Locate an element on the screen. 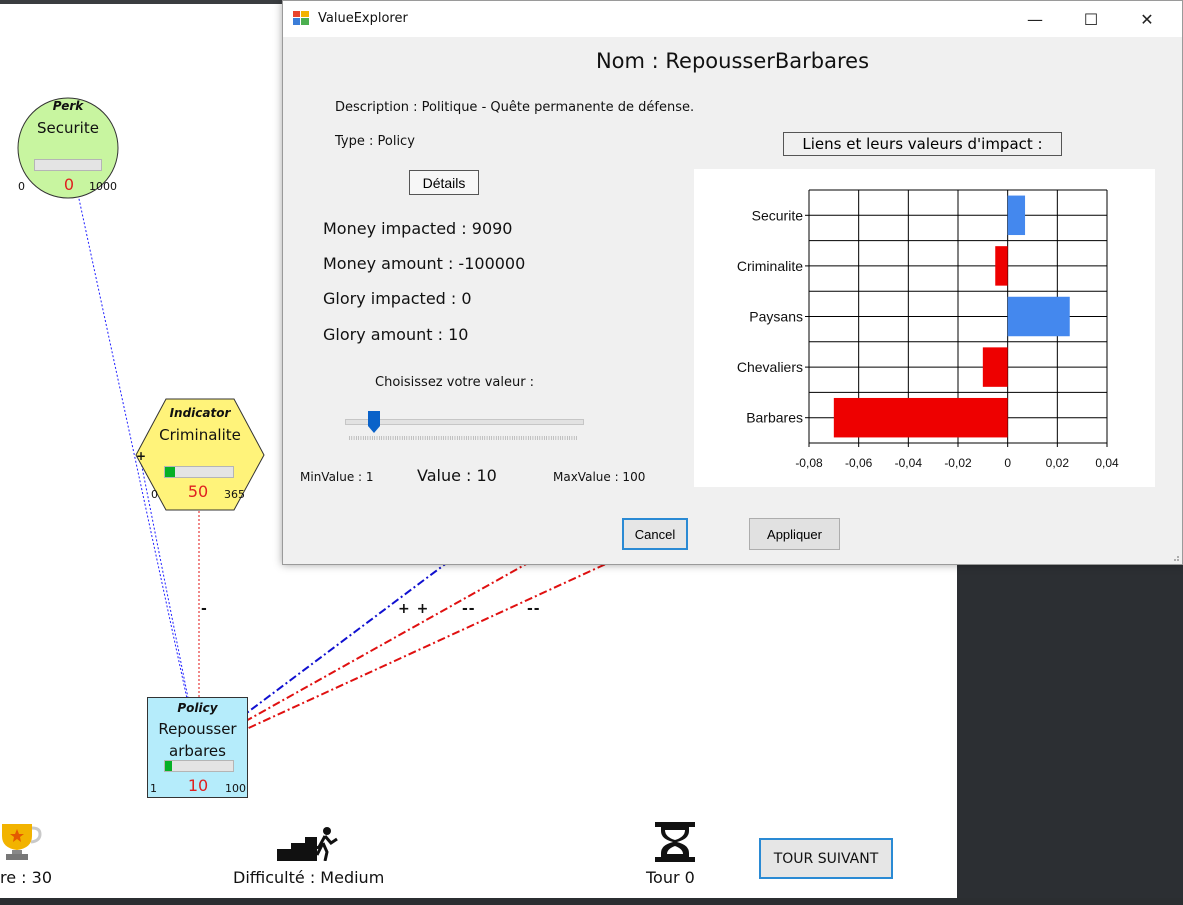 The width and height of the screenshot is (1183, 905). indicator-min: 0 is located at coordinates (154, 494).